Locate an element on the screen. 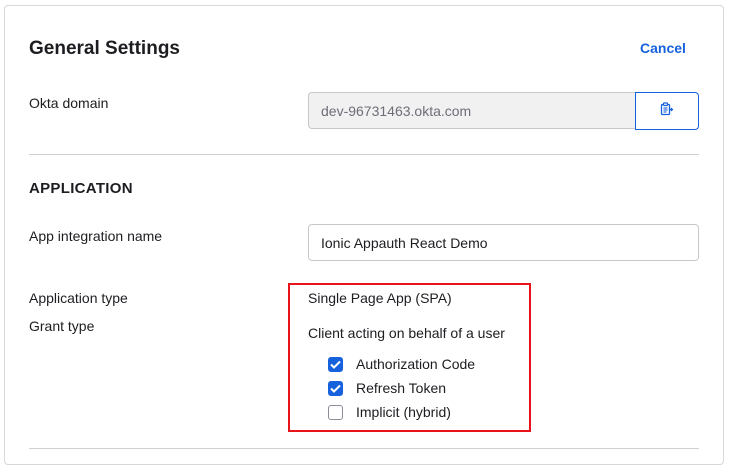  app-integration-name-label: App integration name is located at coordinates (96, 236).